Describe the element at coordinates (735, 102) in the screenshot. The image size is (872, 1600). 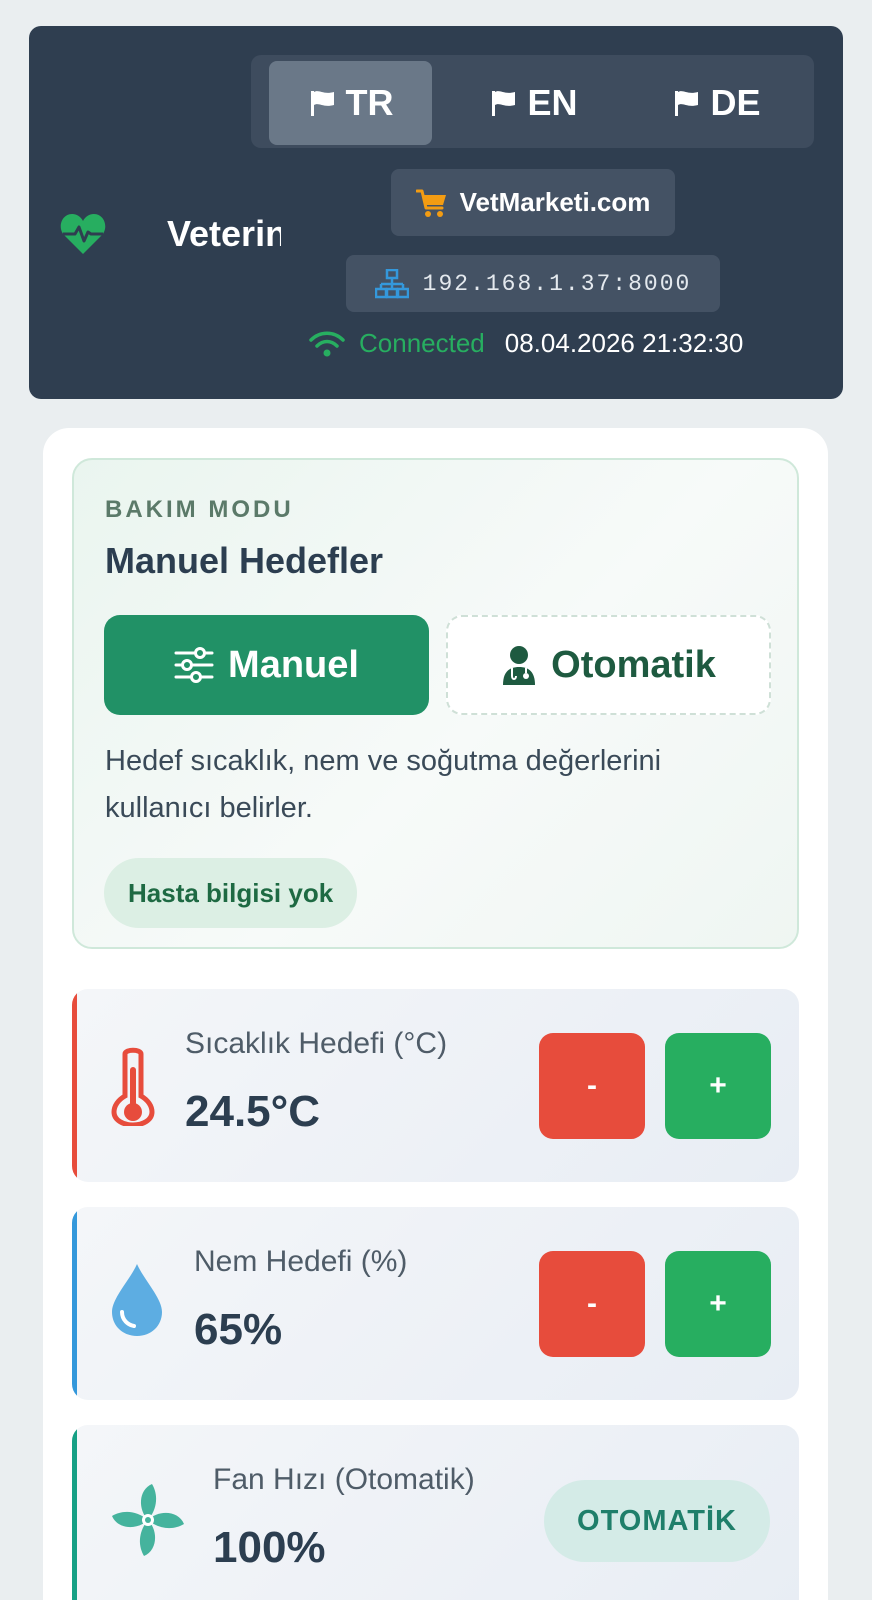
I see `lang-label-de: DE` at that location.